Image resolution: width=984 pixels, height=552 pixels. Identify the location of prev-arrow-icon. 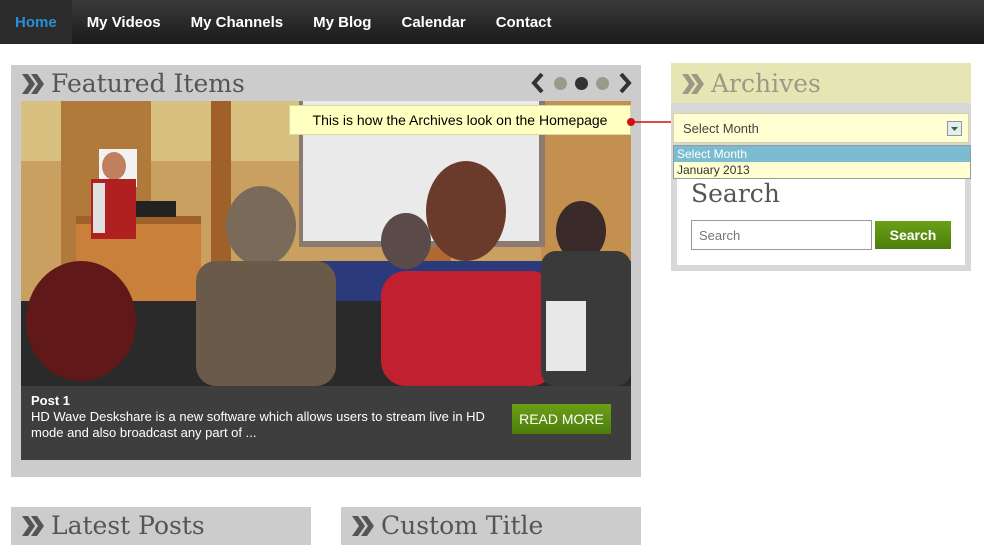
(538, 83).